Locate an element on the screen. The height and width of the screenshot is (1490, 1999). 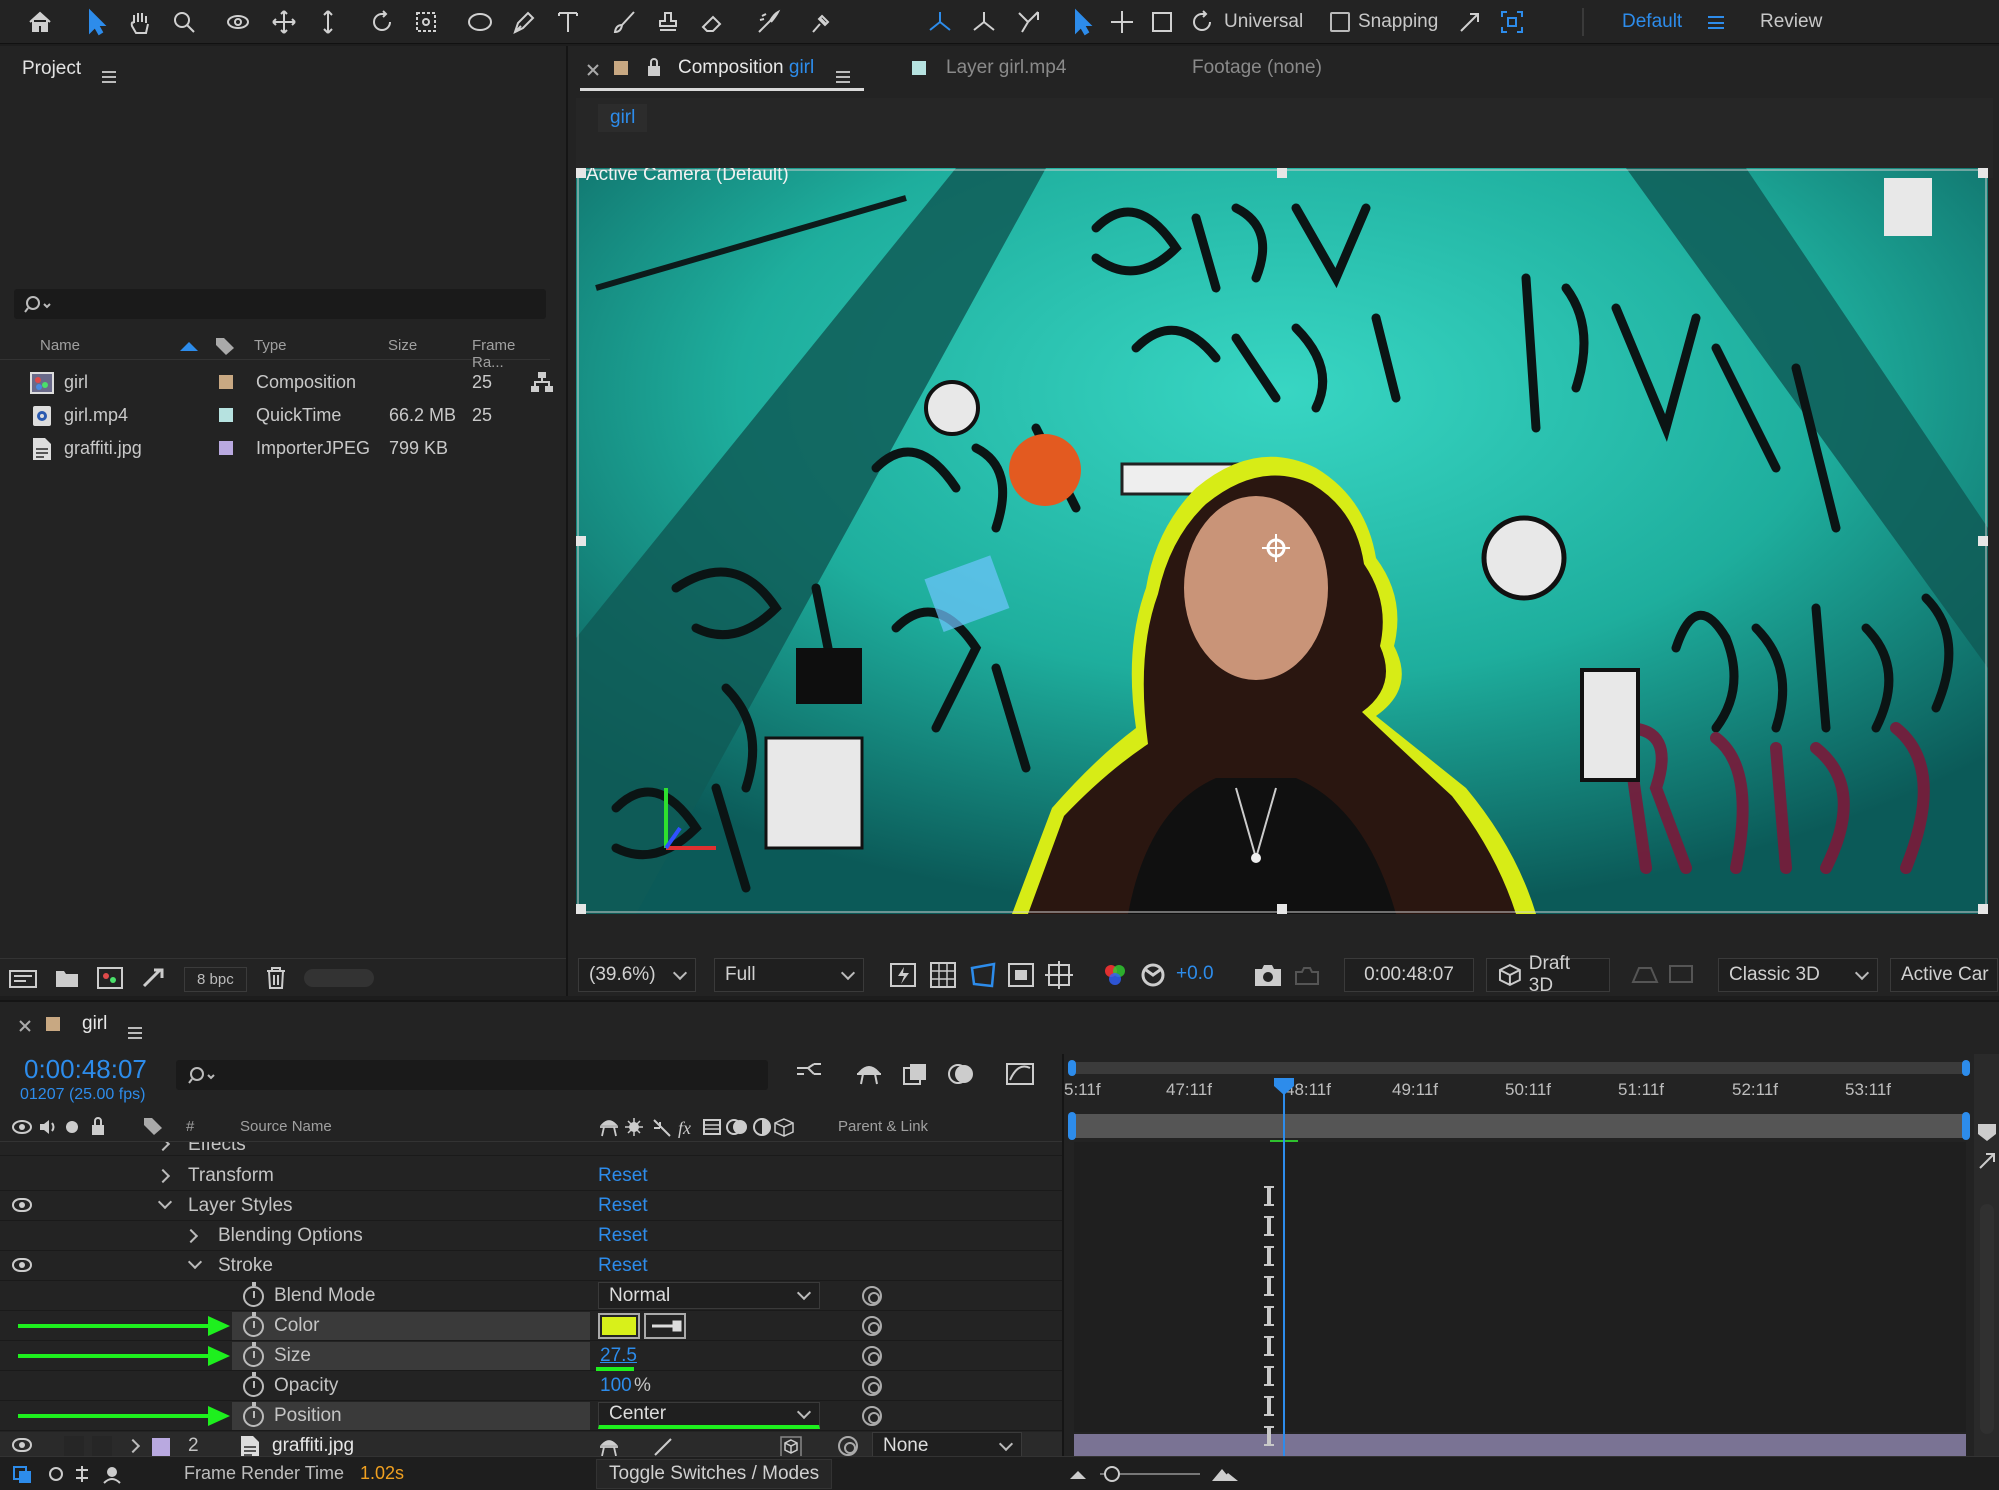
color-management-icon is located at coordinates (1153, 975).